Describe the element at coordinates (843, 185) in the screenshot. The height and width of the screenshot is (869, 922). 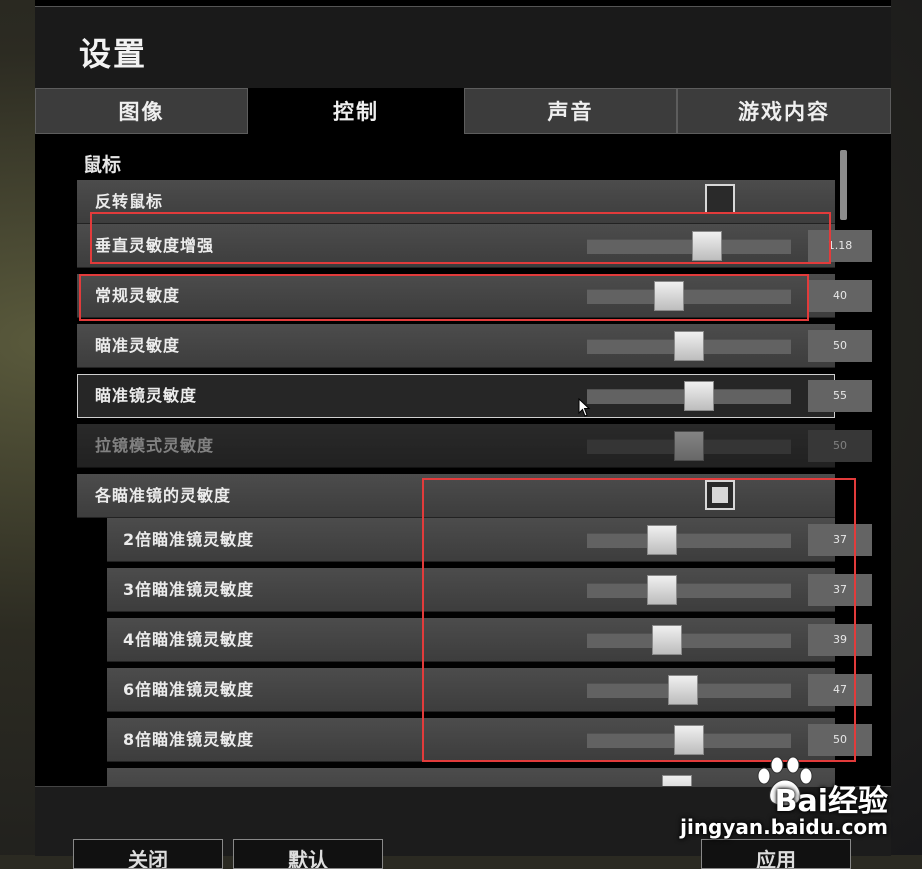
I see `scrollbar` at that location.